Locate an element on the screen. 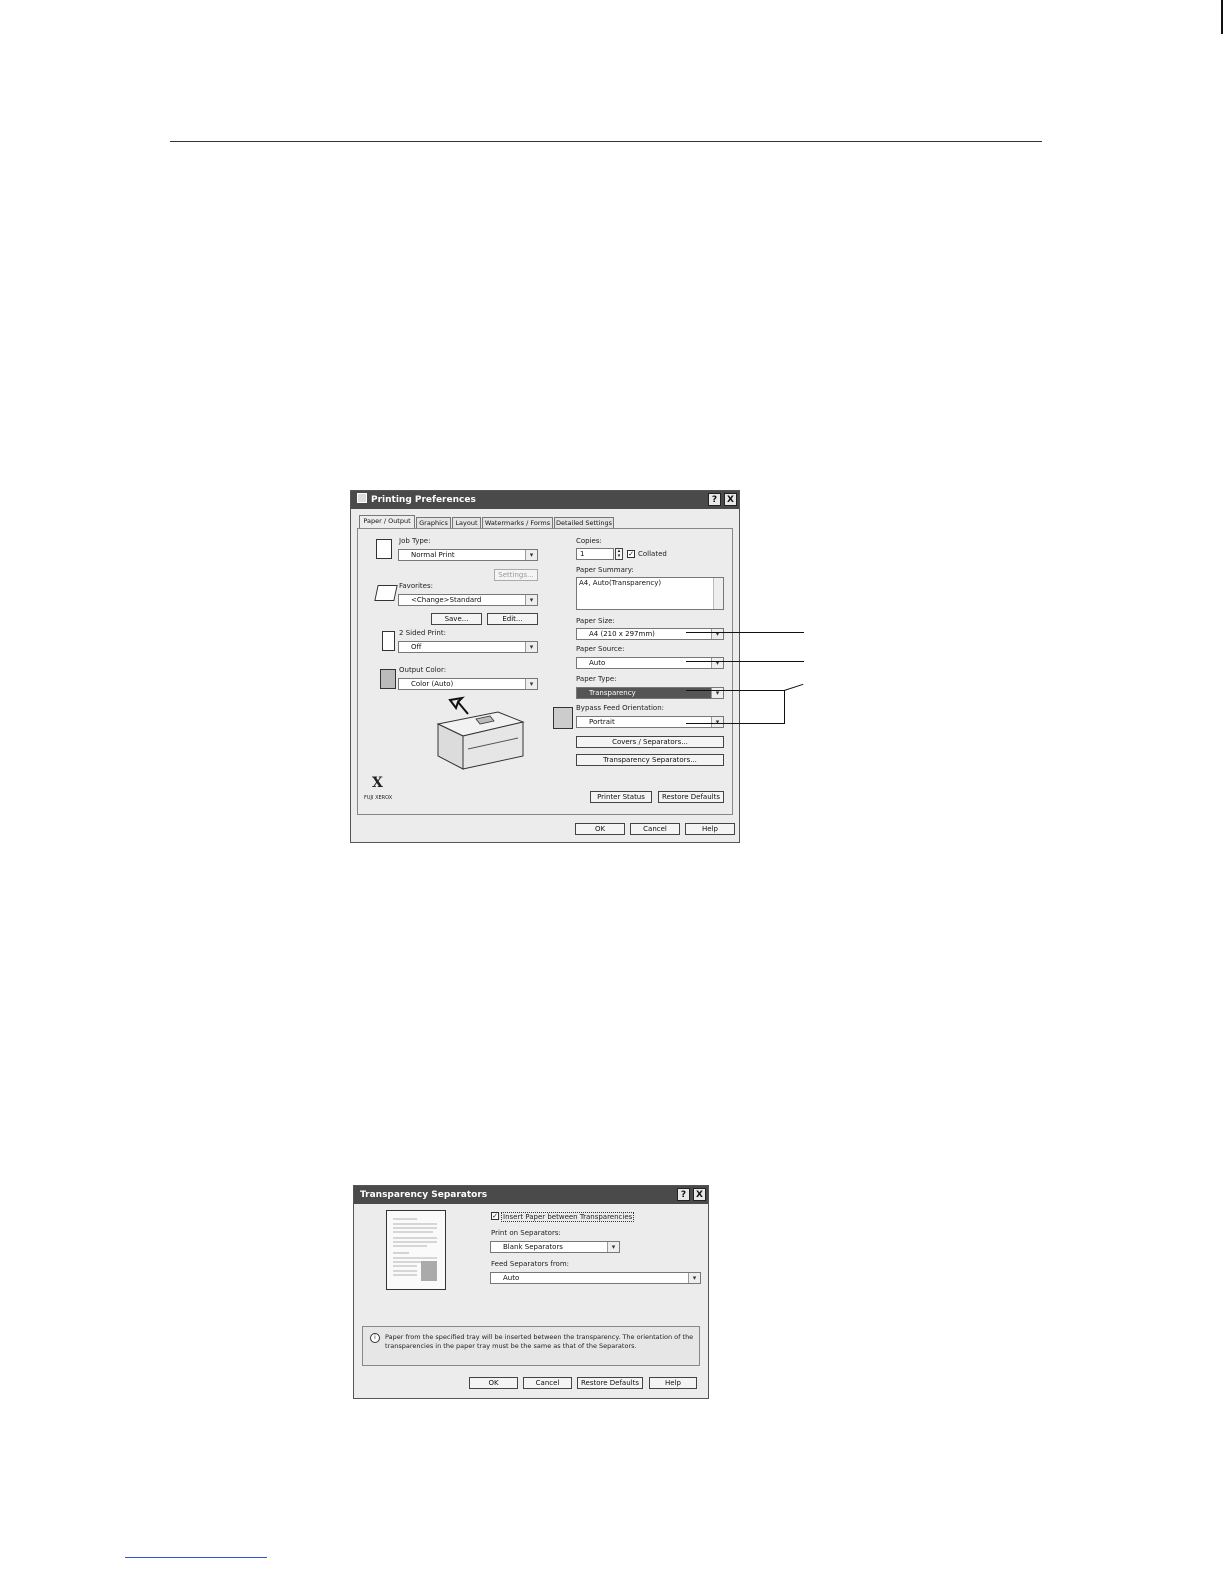 The width and height of the screenshot is (1224, 1584). tab-detailed-settings: Detailed Settings is located at coordinates (584, 522).